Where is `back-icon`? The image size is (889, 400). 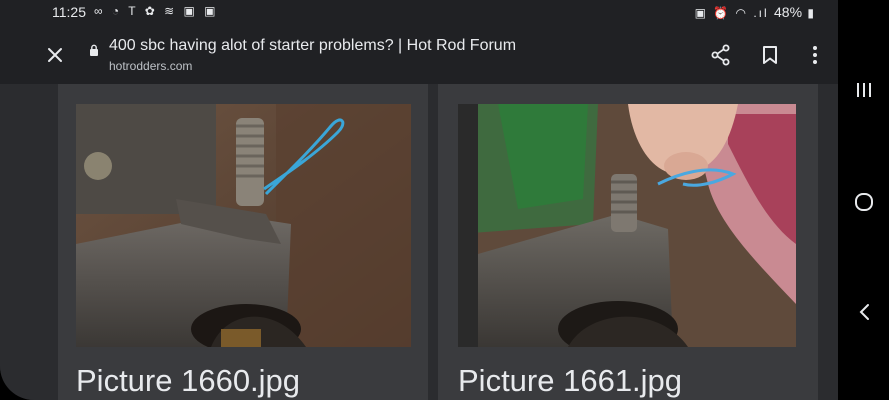 back-icon is located at coordinates (864, 312).